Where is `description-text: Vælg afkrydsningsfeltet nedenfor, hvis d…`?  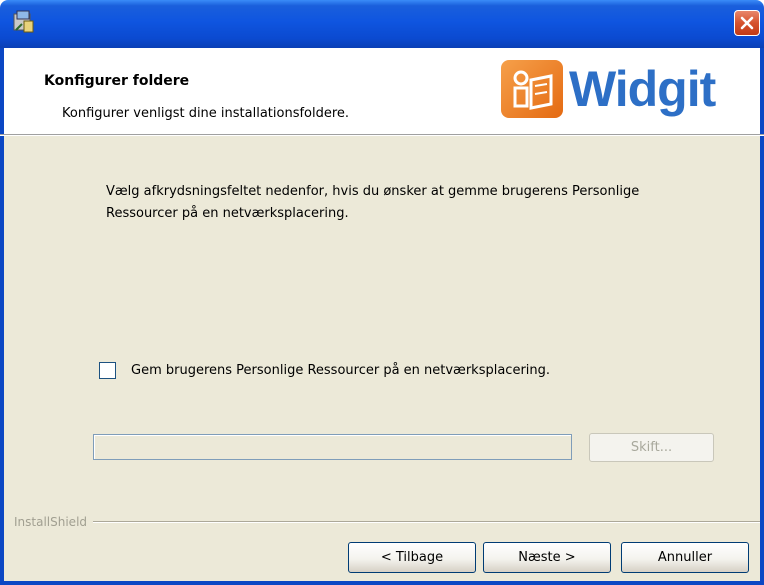 description-text: Vælg afkrydsningsfeltet nedenfor, hvis d… is located at coordinates (373, 202).